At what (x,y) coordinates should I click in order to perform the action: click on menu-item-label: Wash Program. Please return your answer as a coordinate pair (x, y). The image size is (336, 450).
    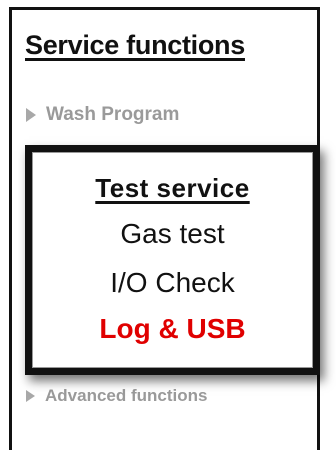
    Looking at the image, I should click on (113, 114).